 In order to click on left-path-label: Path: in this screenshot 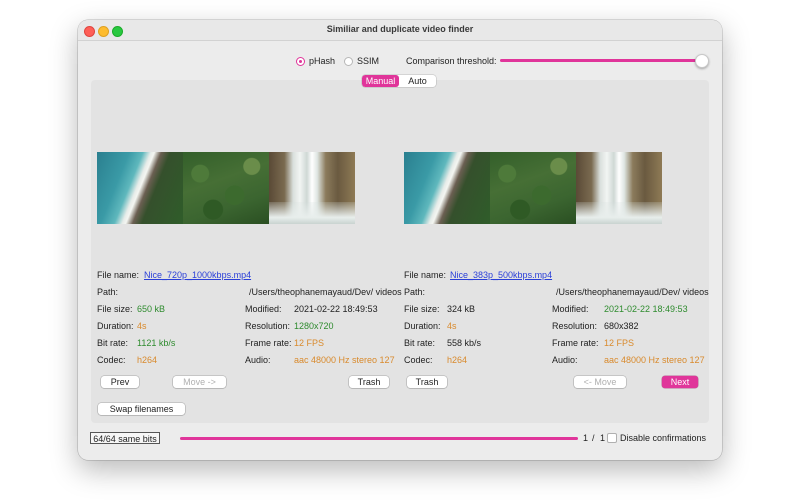, I will do `click(108, 292)`.